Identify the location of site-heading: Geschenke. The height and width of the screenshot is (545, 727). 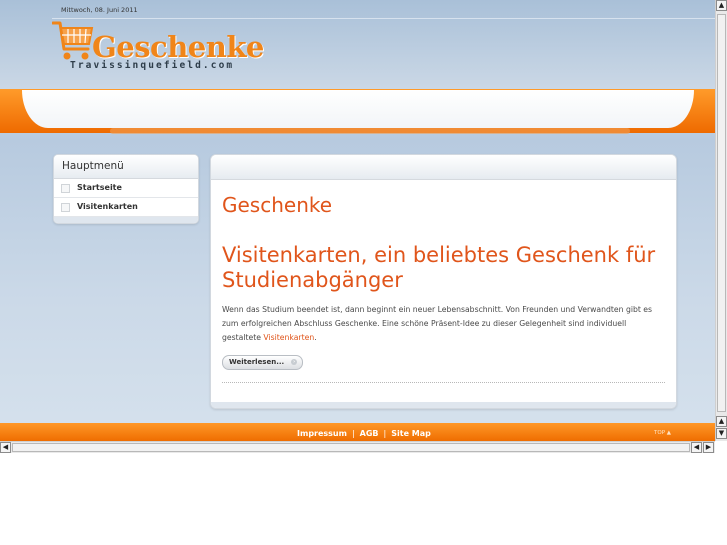
(277, 205).